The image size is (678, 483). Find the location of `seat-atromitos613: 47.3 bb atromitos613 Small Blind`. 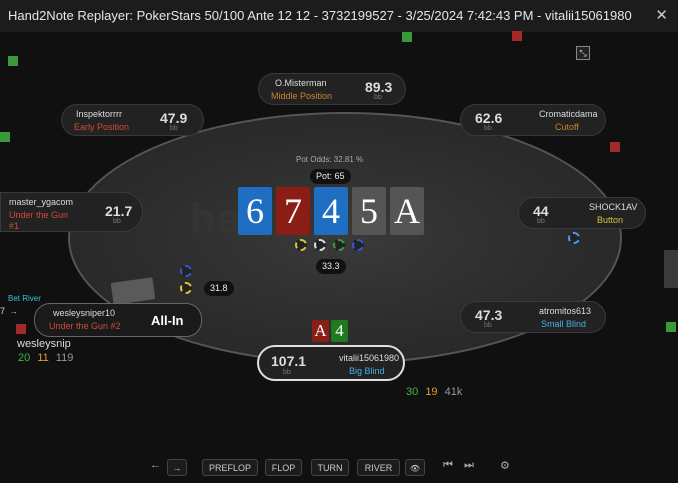

seat-atromitos613: 47.3 bb atromitos613 Small Blind is located at coordinates (533, 317).